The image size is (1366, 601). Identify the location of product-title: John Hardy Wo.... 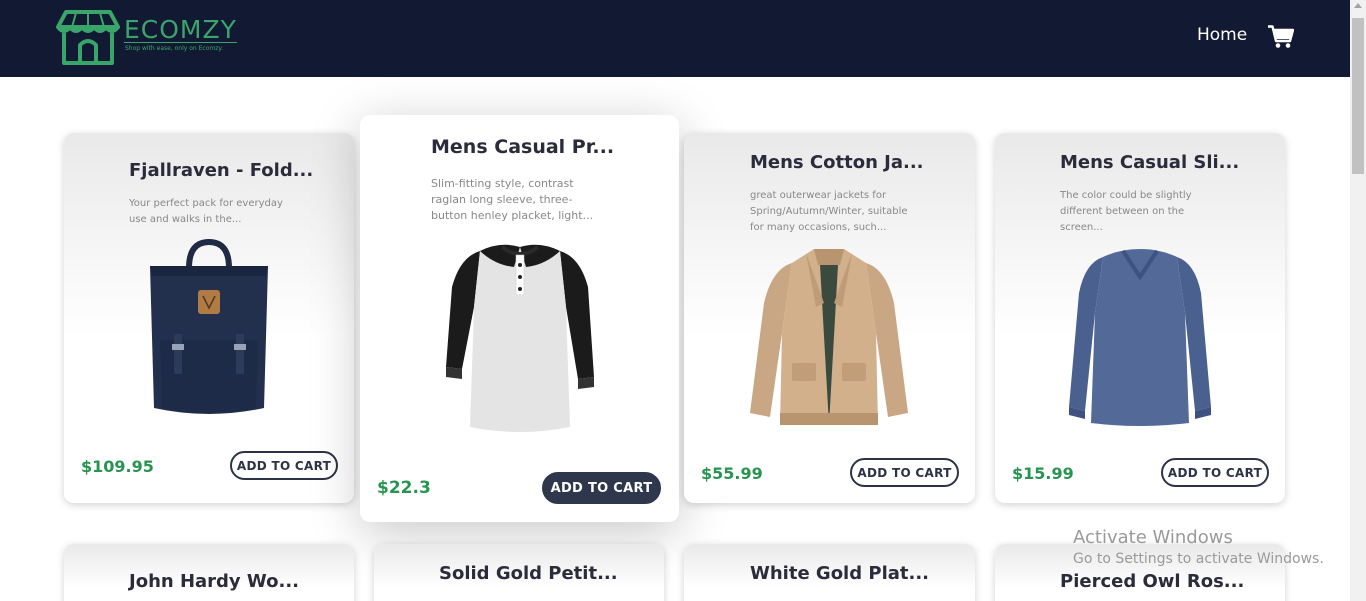
(214, 581).